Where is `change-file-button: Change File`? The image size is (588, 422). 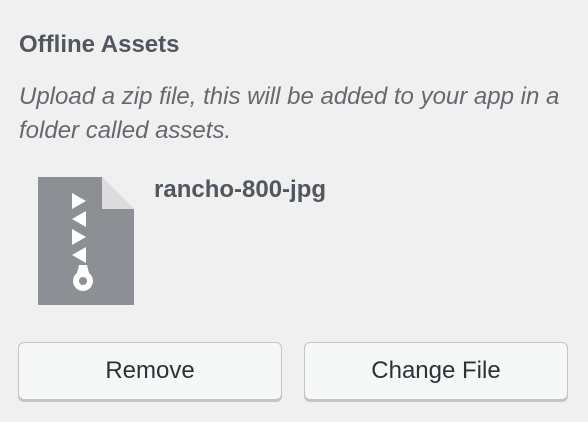
change-file-button: Change File is located at coordinates (436, 371).